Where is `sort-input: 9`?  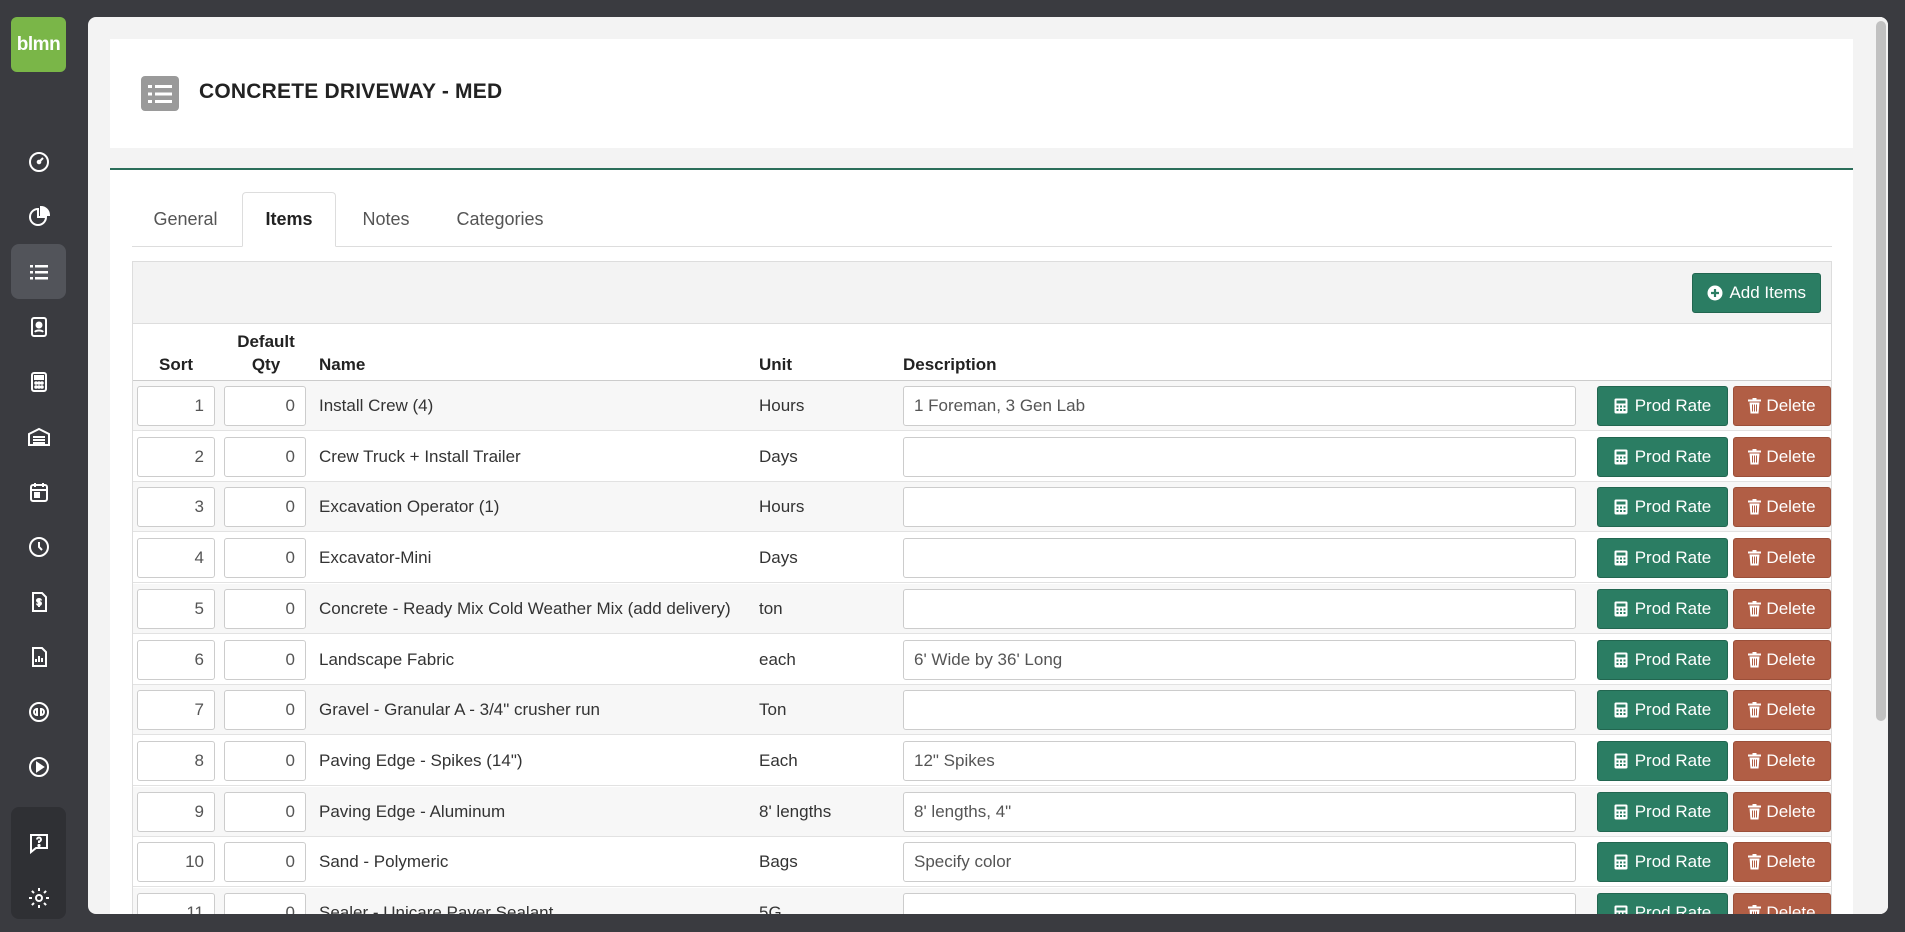 sort-input: 9 is located at coordinates (176, 811).